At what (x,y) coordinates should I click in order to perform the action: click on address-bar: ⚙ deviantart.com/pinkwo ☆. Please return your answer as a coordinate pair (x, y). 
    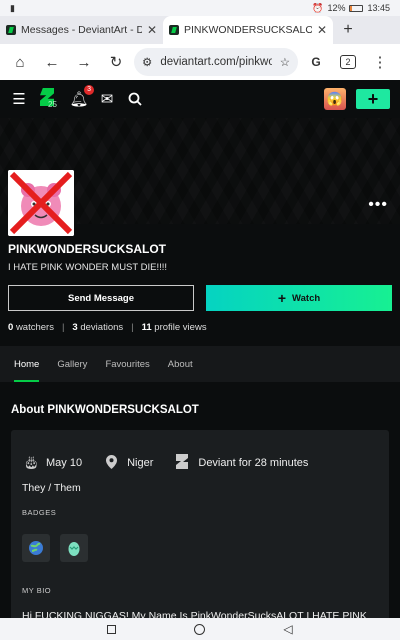
    Looking at the image, I should click on (216, 62).